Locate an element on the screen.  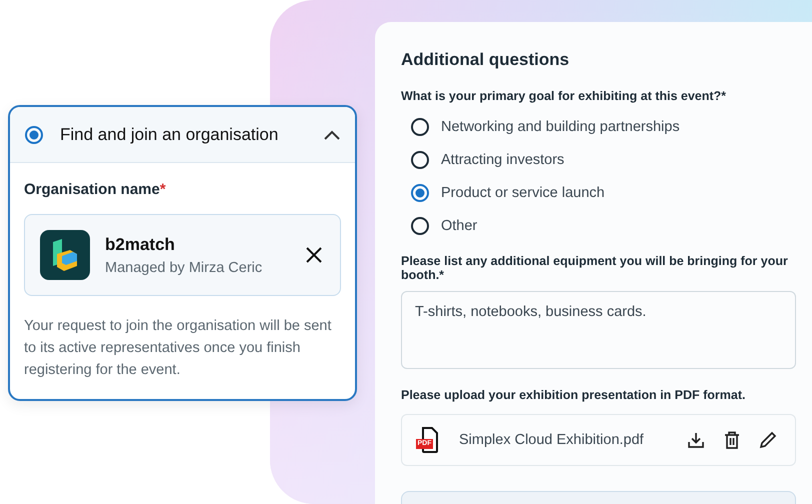
question-label: Please upload your exhibition presentation in PDF format. is located at coordinates (573, 395).